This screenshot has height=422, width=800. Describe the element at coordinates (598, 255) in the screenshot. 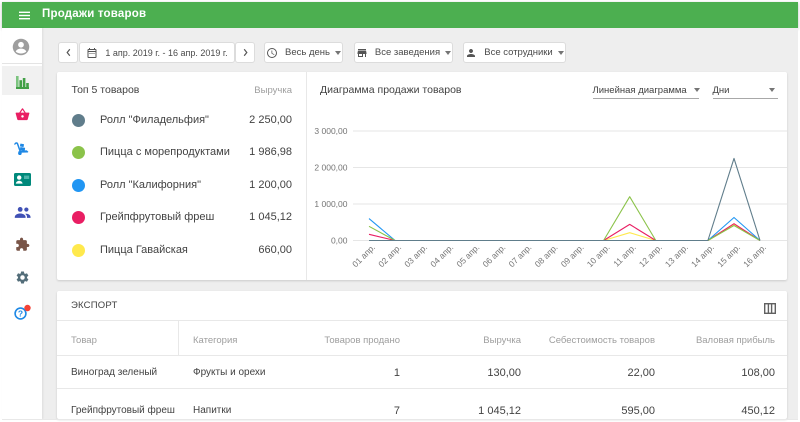

I see `svg-text: 10 апр.` at that location.